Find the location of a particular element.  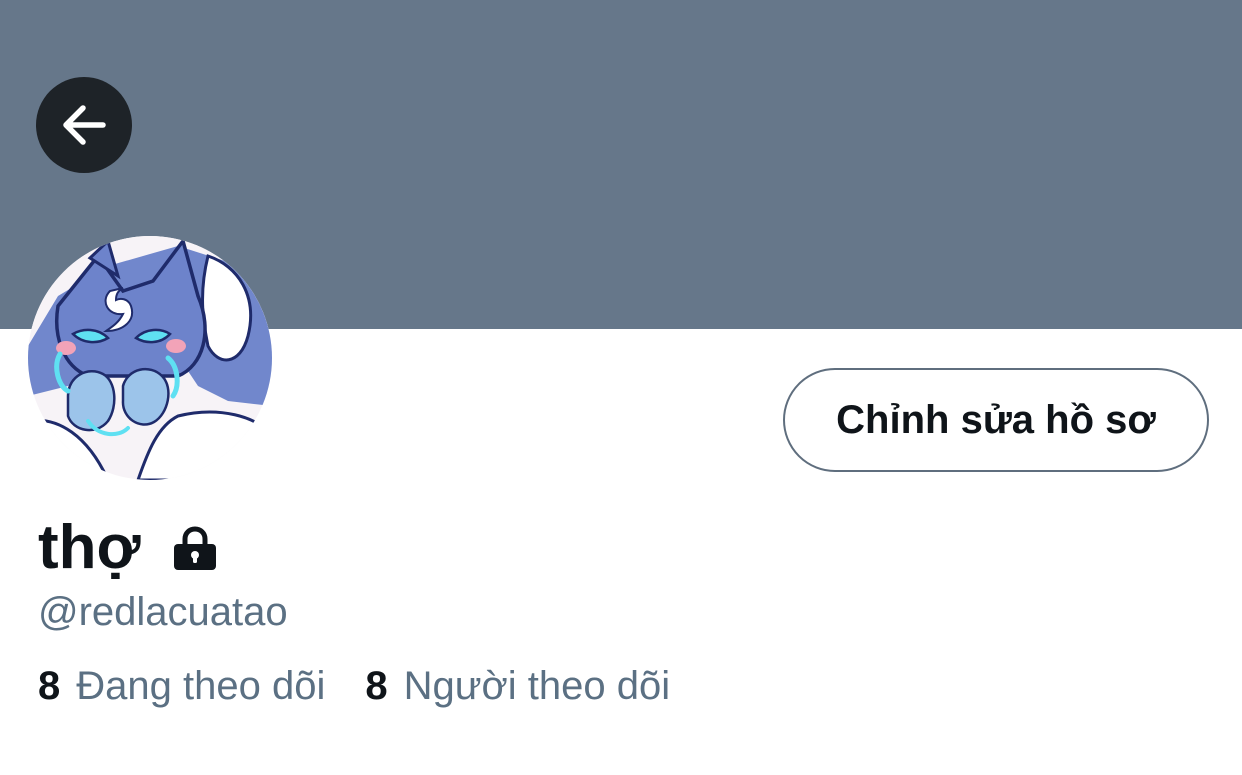

edit-profile-button: Chỉnh sửa hồ sơ is located at coordinates (996, 420).